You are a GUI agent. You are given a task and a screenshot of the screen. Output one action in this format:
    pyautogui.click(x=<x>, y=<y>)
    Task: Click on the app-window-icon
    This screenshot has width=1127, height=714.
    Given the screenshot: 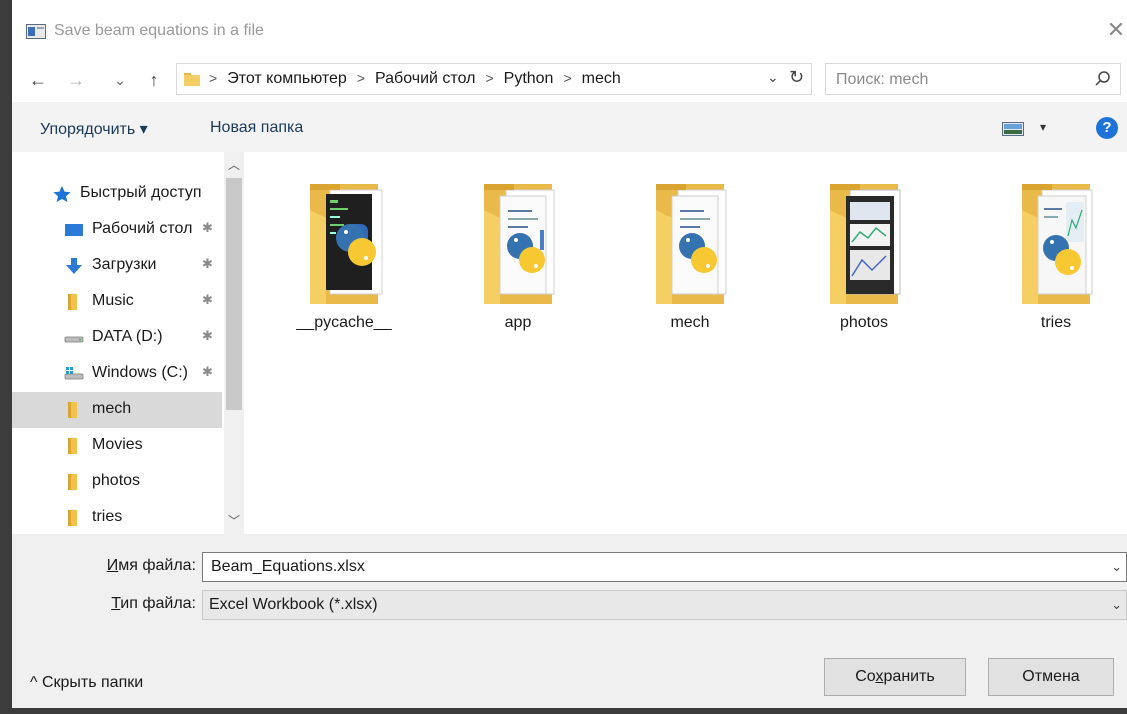 What is the action you would take?
    pyautogui.click(x=36, y=31)
    